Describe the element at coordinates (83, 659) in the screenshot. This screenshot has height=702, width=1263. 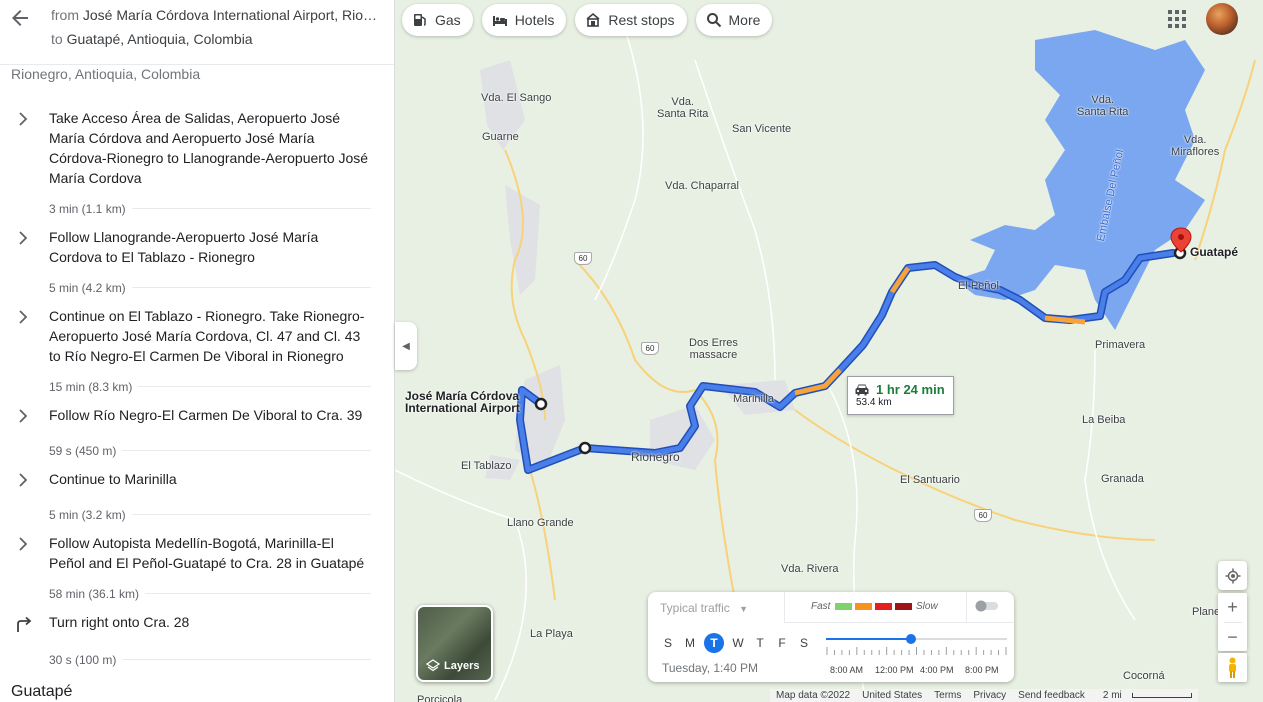
I see `step-duration: 30 s (100 m)` at that location.